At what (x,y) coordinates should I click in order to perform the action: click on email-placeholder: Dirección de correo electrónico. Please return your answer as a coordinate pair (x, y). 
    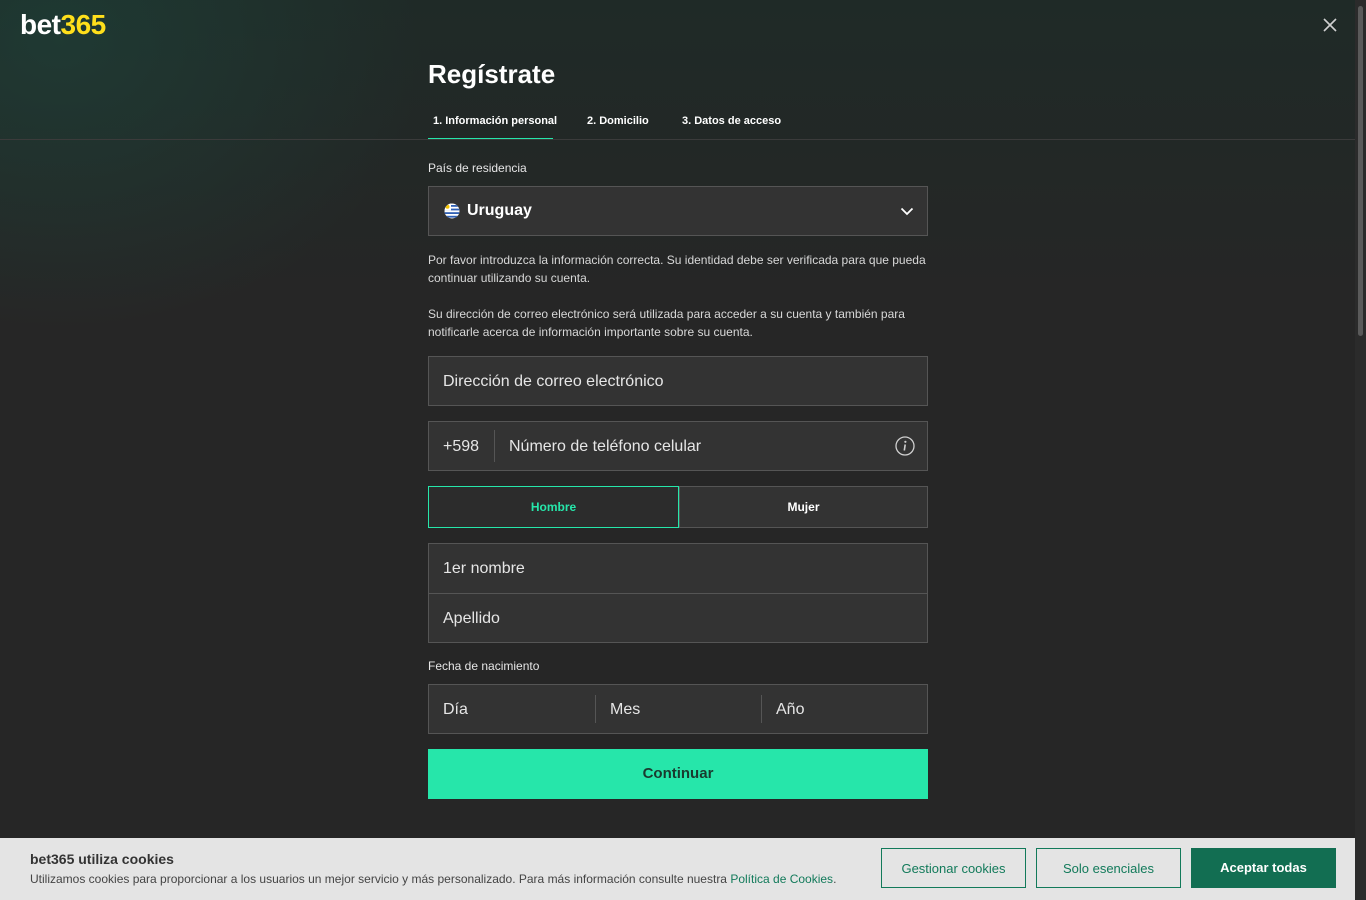
    Looking at the image, I should click on (553, 381).